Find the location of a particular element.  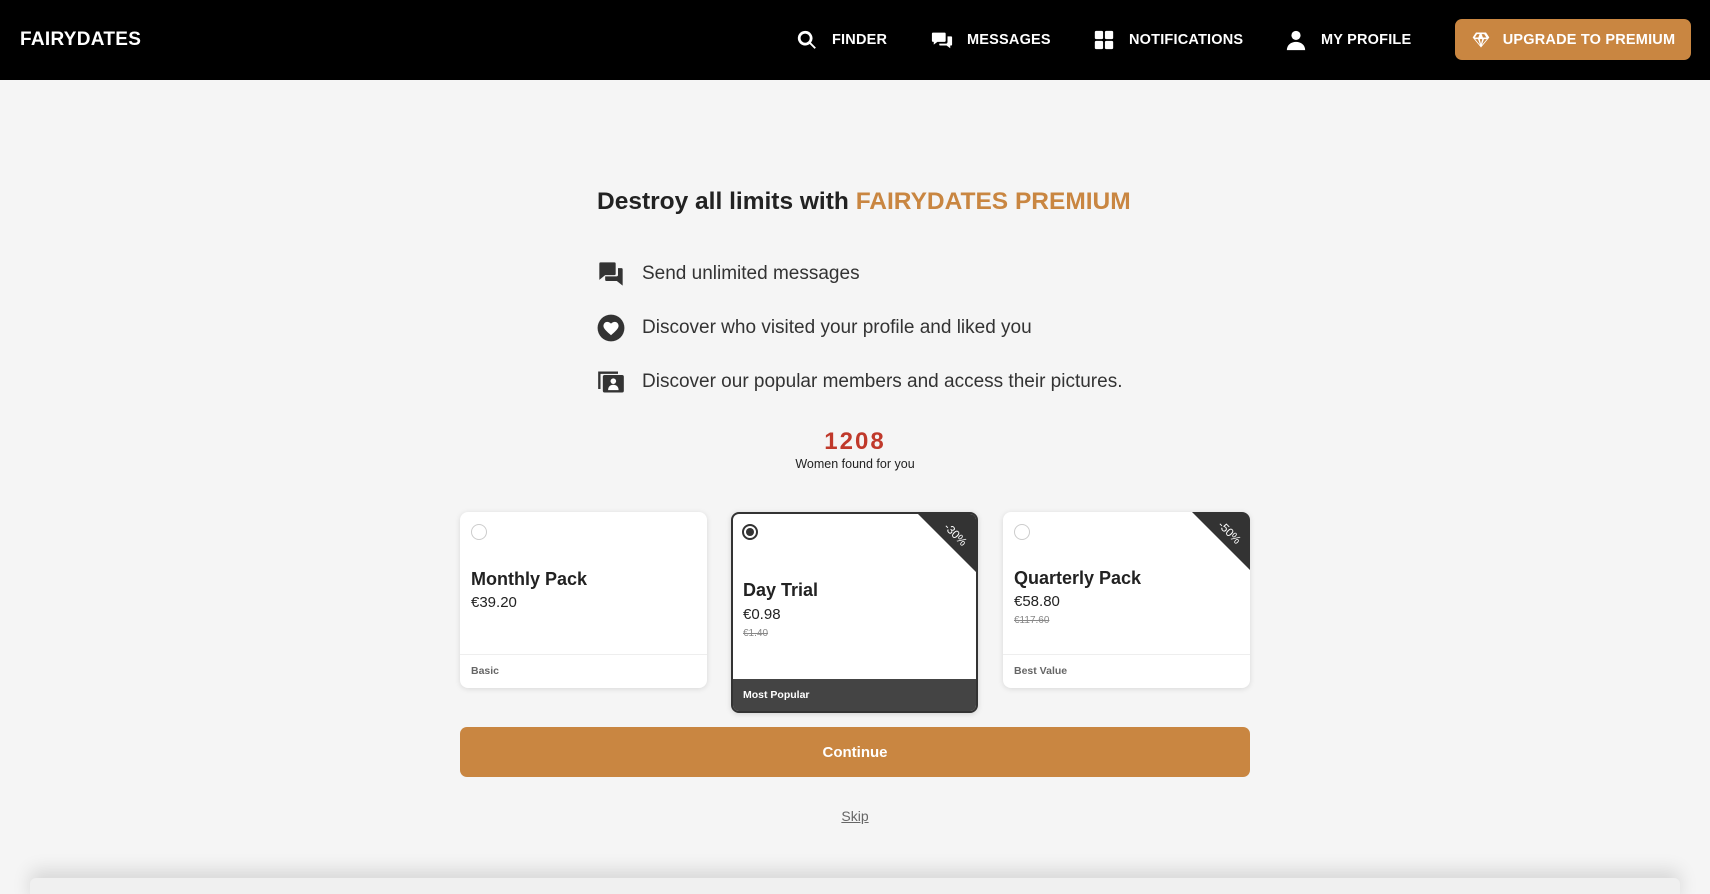

plan-price: €0.98 is located at coordinates (762, 614).